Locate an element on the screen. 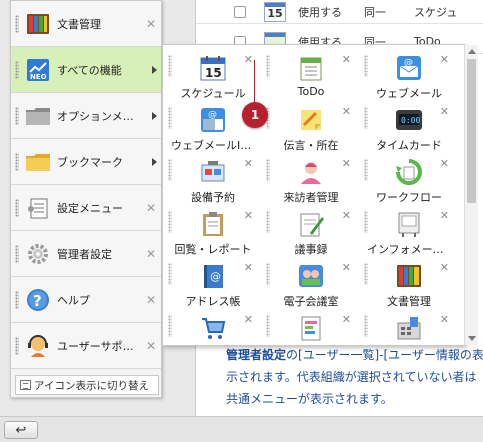 This screenshot has width=483, height=442. support-icon is located at coordinates (38, 346).